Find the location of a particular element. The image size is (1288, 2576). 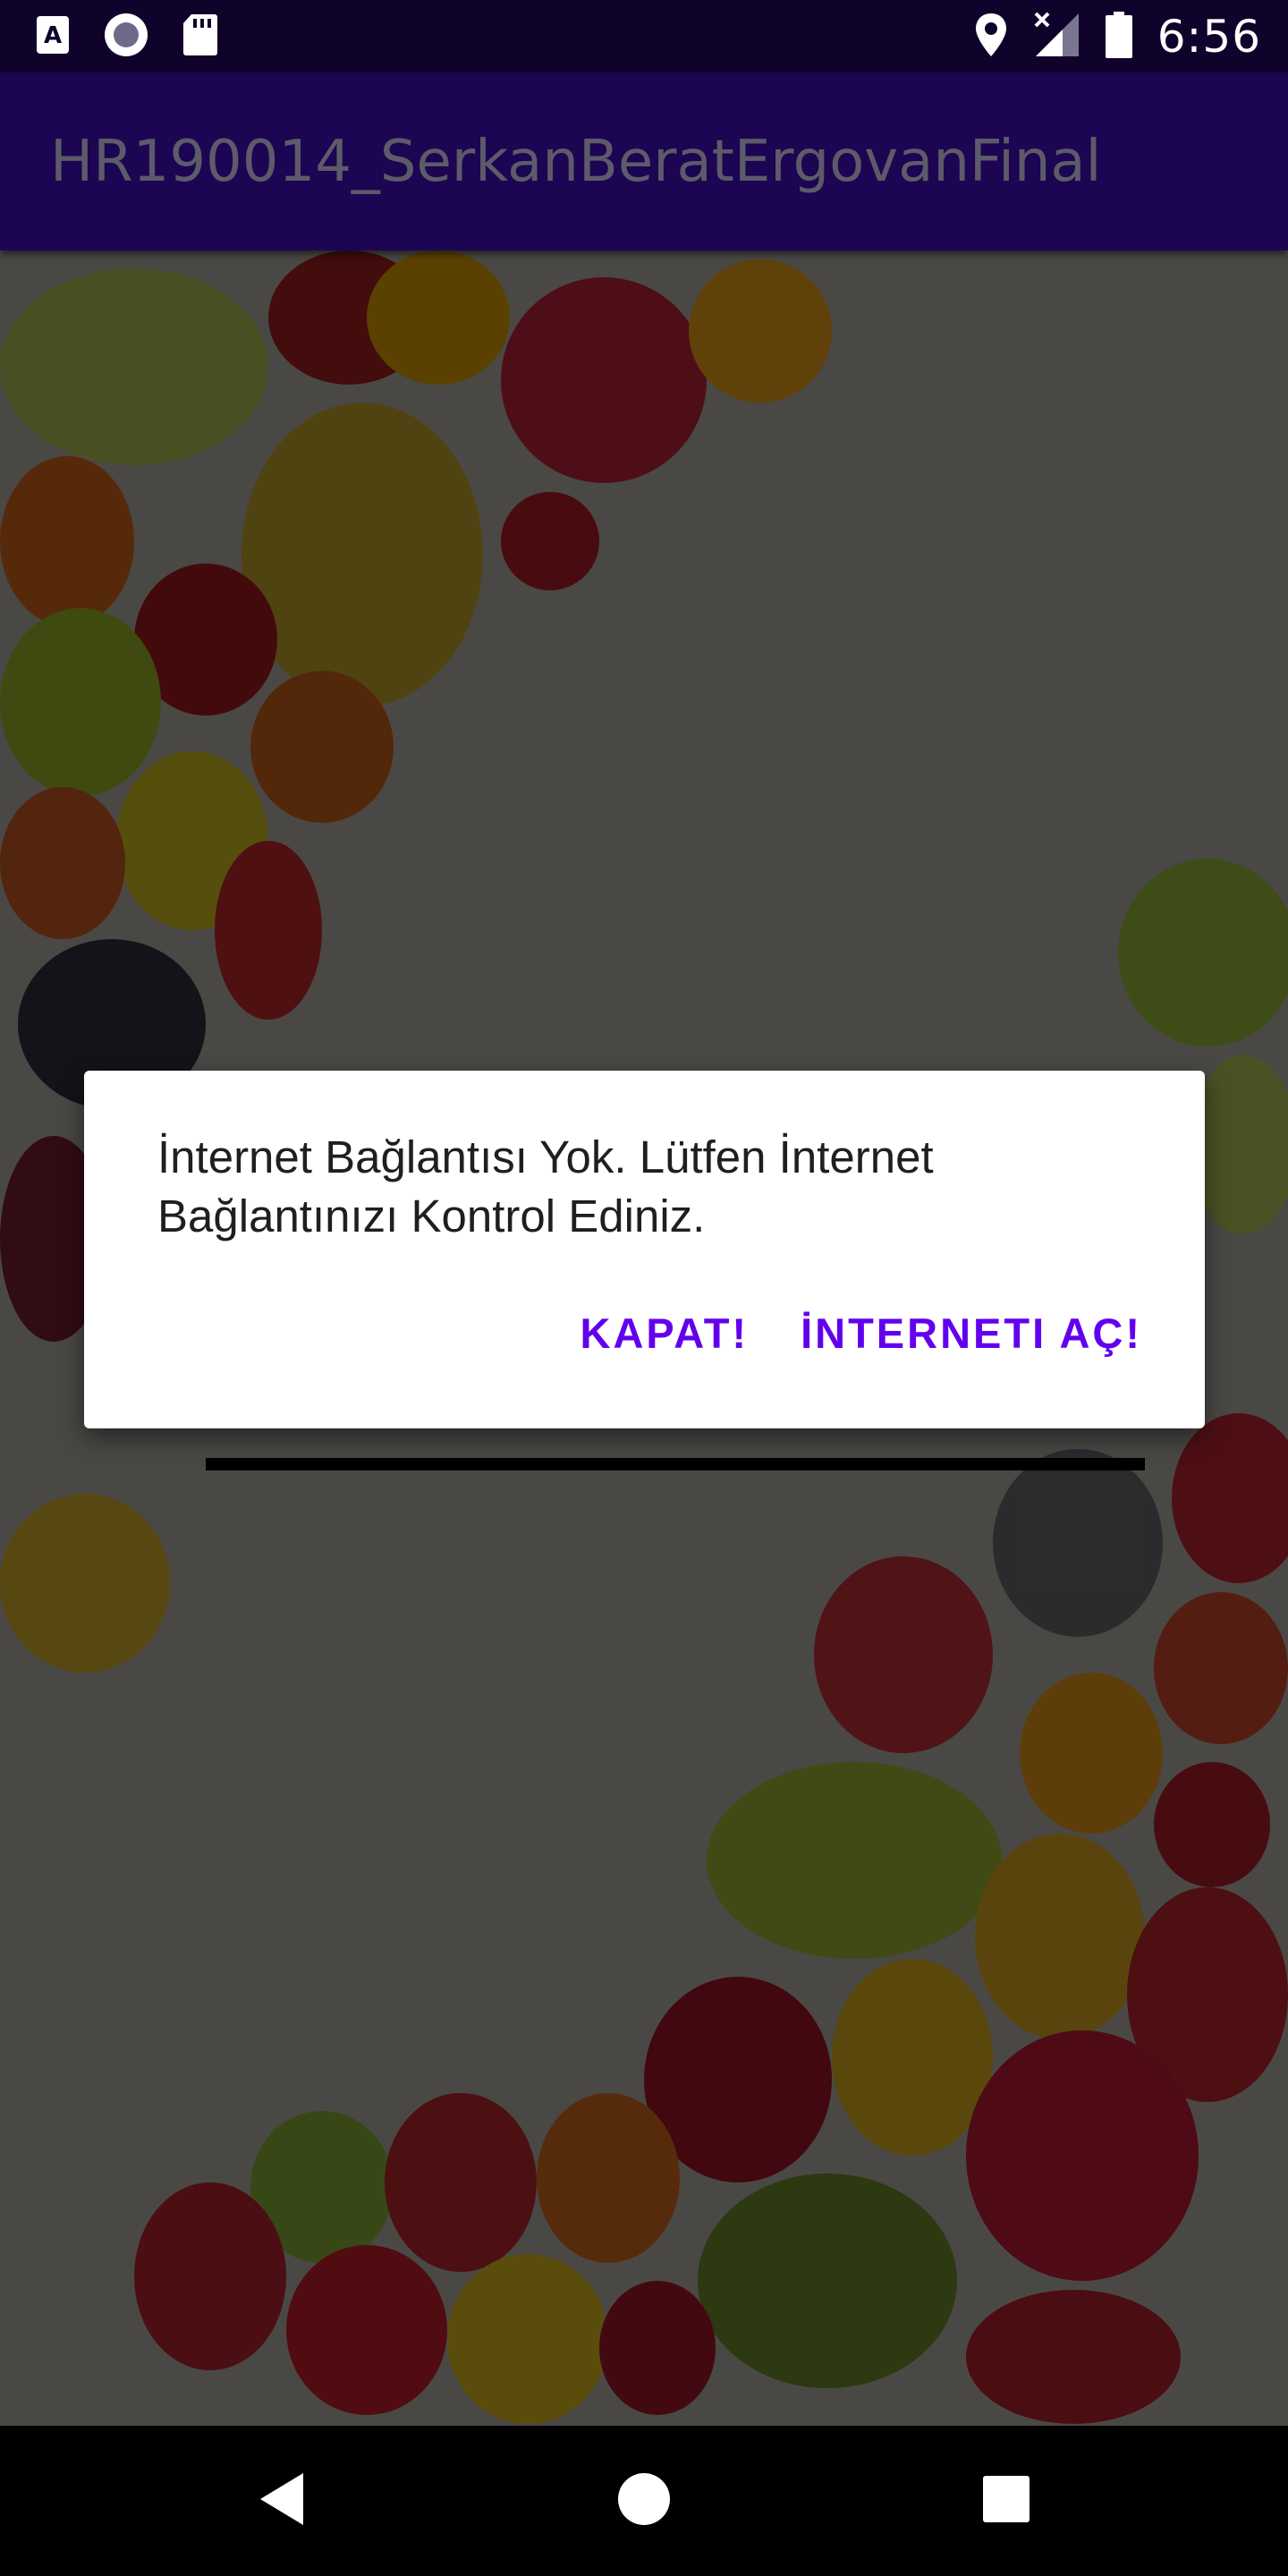

status-bar-left-icons: A is located at coordinates (127, 37).